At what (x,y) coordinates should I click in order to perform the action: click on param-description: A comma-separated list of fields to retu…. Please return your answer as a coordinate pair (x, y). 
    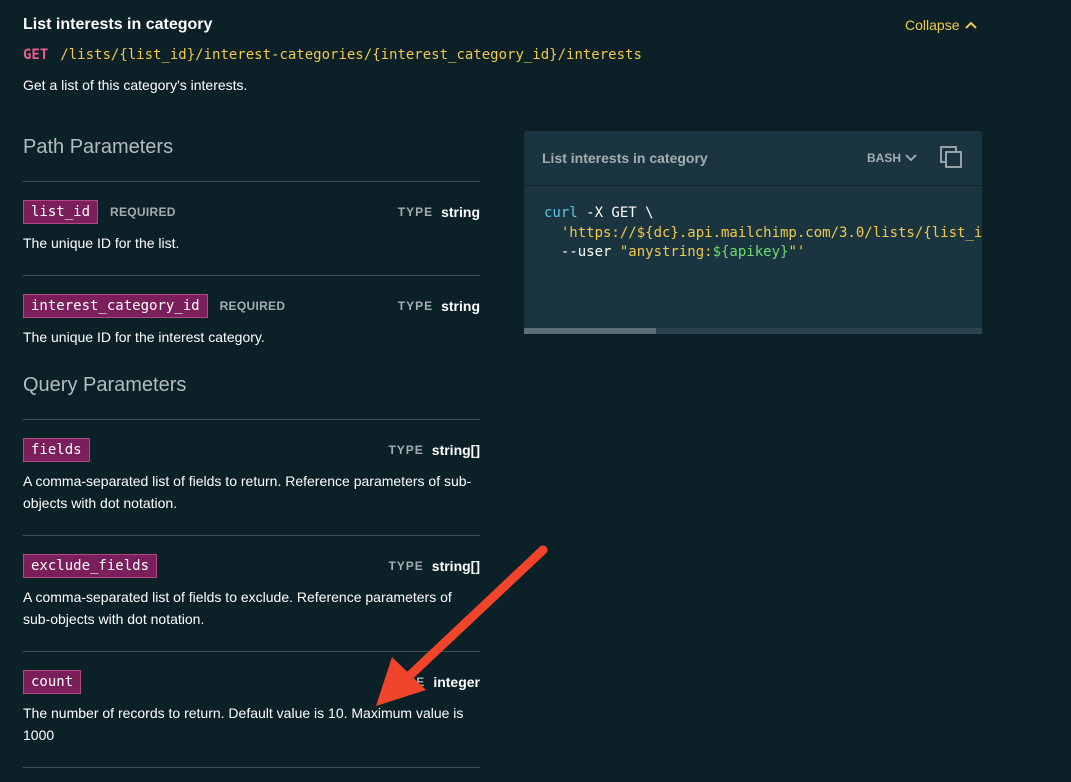
    Looking at the image, I should click on (247, 492).